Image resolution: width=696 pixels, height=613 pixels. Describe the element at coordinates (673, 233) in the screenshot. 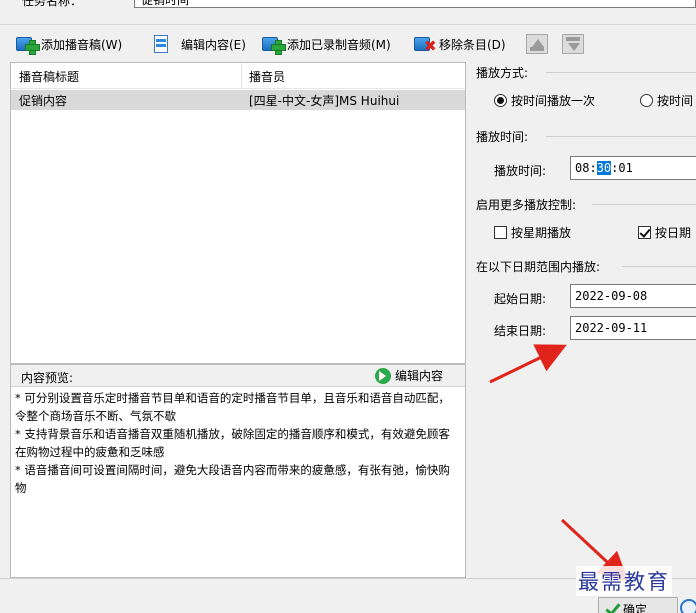

I see `checkbox-by-date-label: 按日期` at that location.